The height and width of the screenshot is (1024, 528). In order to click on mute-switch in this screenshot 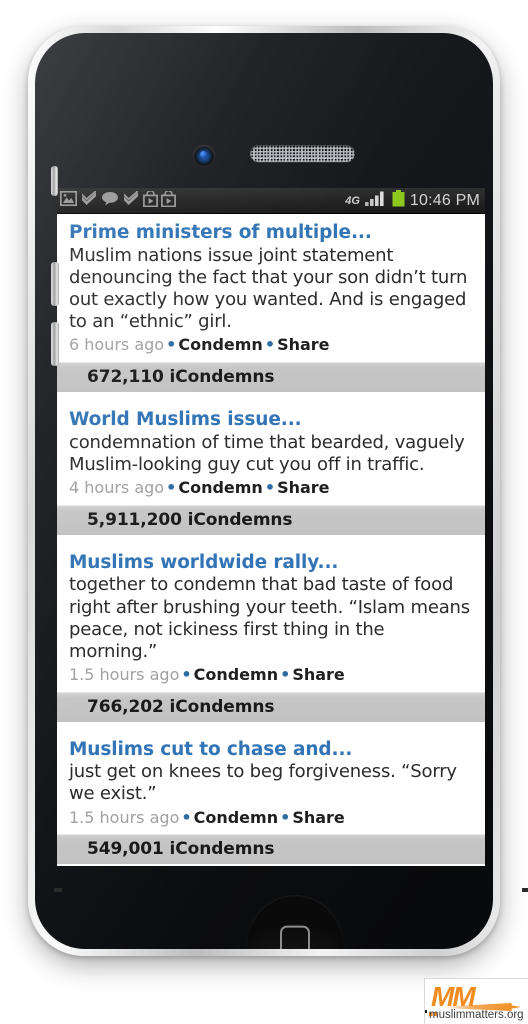, I will do `click(54, 181)`.